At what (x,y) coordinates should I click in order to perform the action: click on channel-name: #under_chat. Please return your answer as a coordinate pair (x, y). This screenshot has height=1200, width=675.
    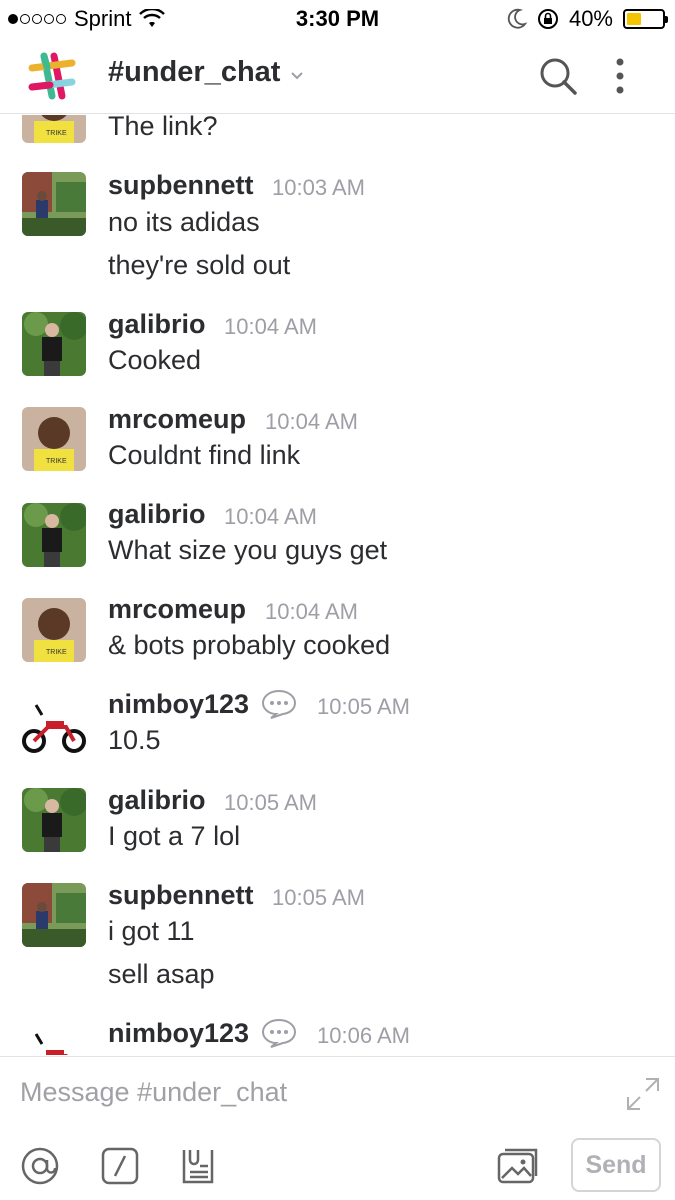
    Looking at the image, I should click on (194, 72).